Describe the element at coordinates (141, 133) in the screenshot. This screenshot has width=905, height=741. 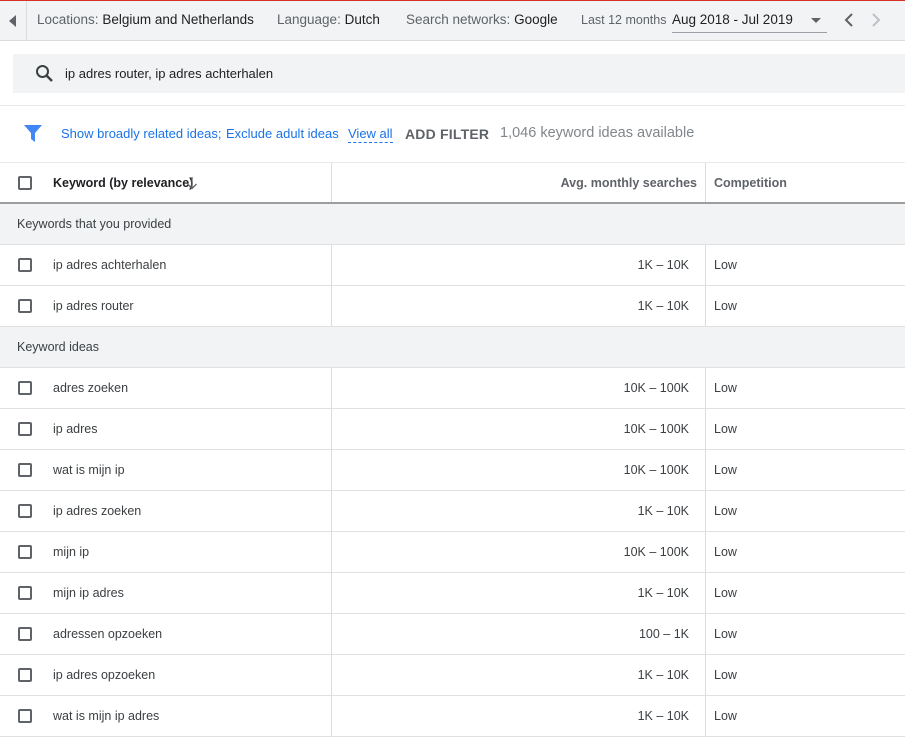
I see `show-broadly-related-ideas-link: Show broadly related ideas;` at that location.